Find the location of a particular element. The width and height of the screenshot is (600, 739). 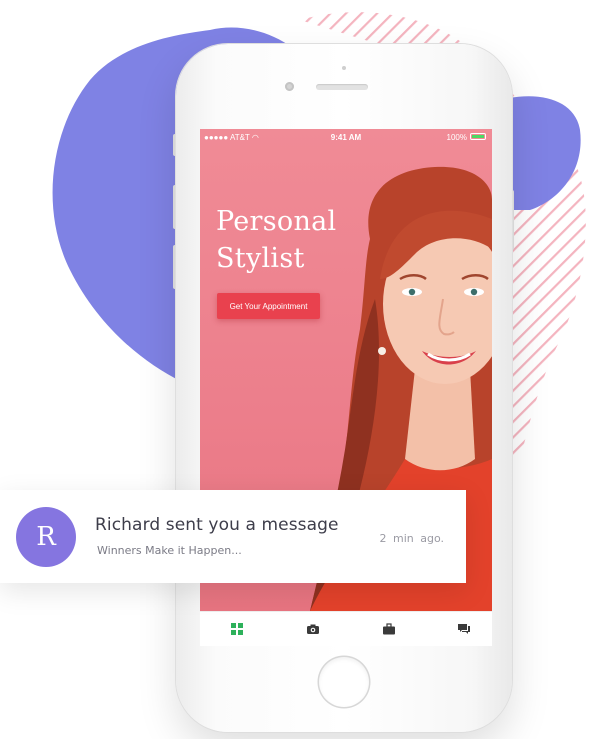

right-iris is located at coordinates (474, 292).